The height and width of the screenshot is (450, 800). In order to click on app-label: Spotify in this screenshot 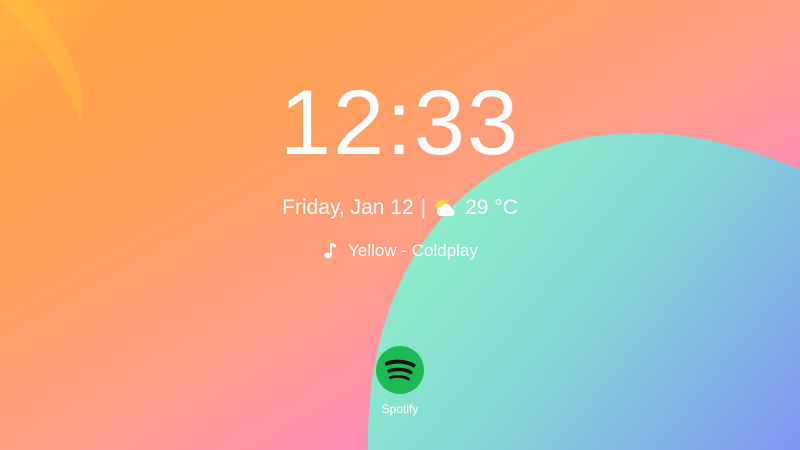, I will do `click(400, 409)`.